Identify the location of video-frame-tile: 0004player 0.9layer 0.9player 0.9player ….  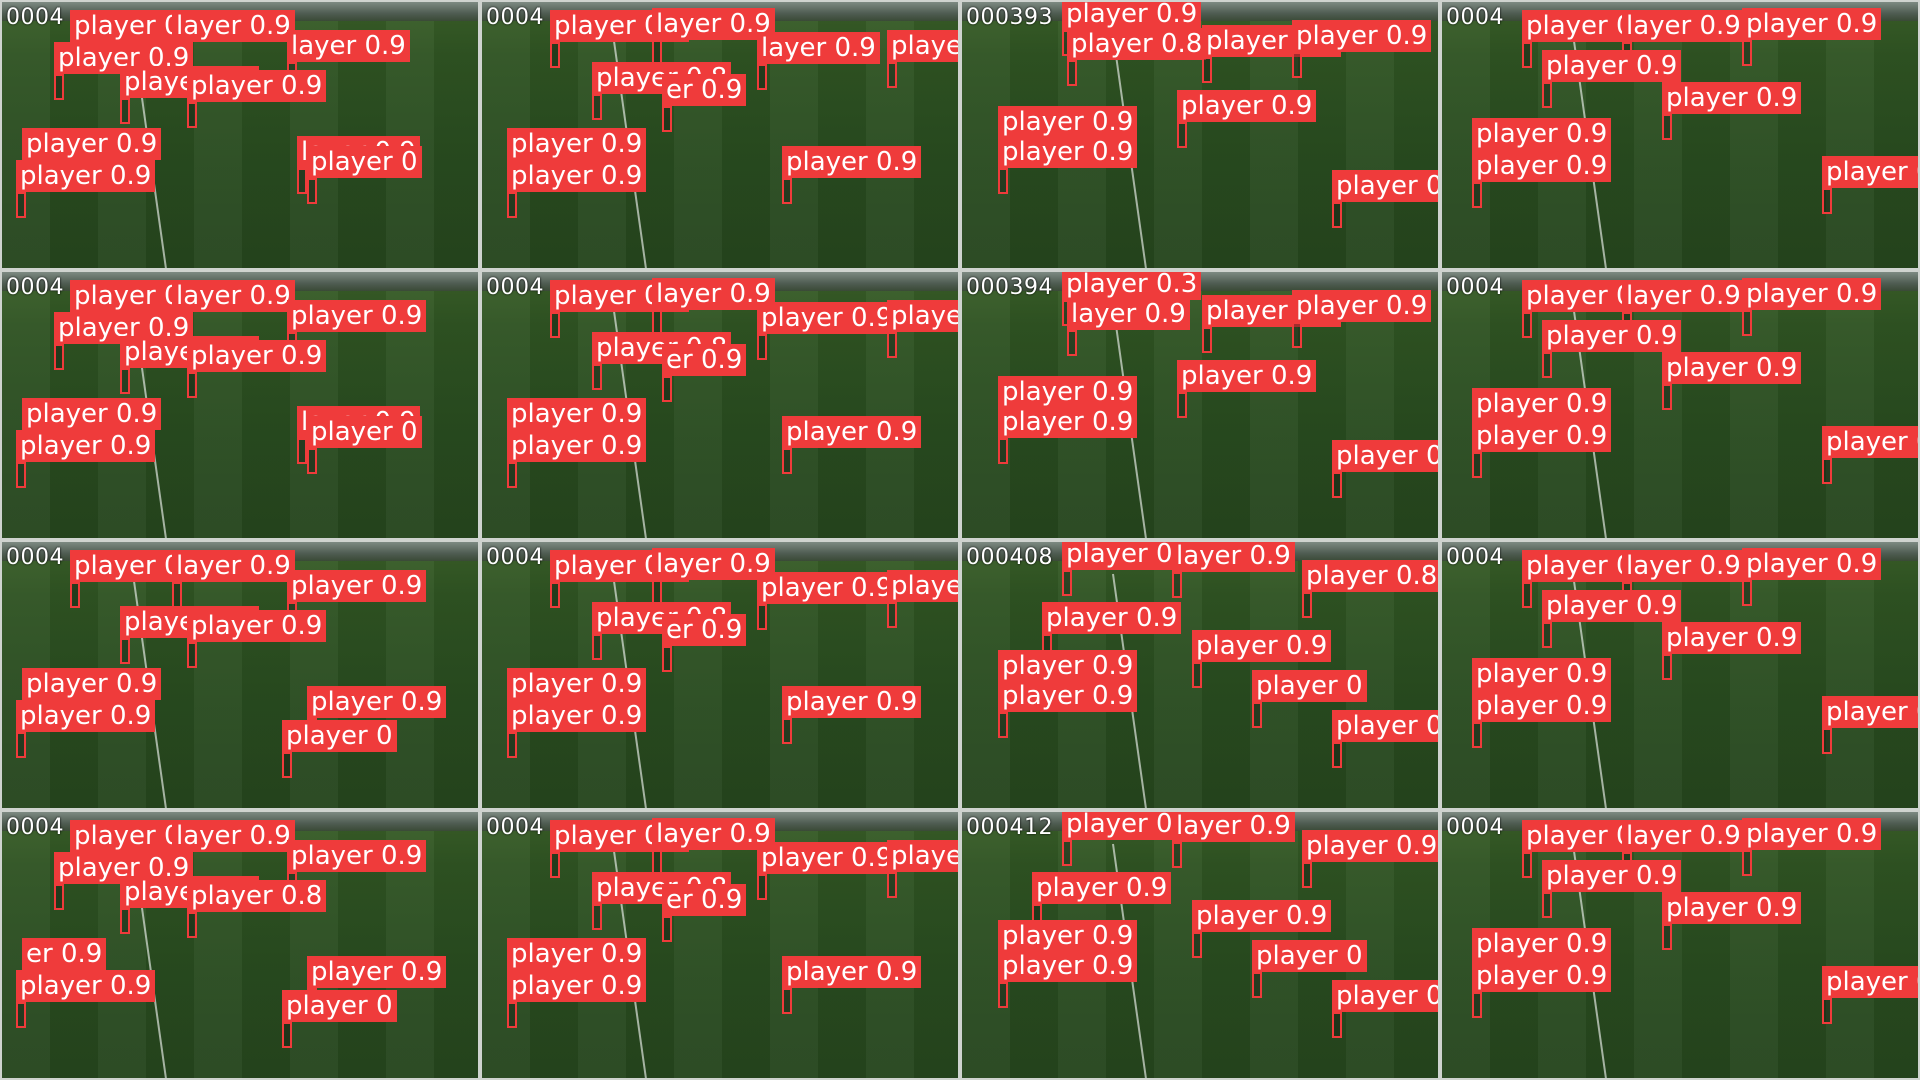
(720, 405).